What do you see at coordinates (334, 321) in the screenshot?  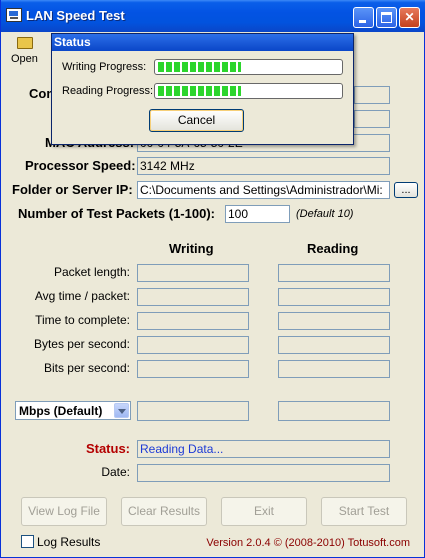 I see `reading-time-to-complete-field` at bounding box center [334, 321].